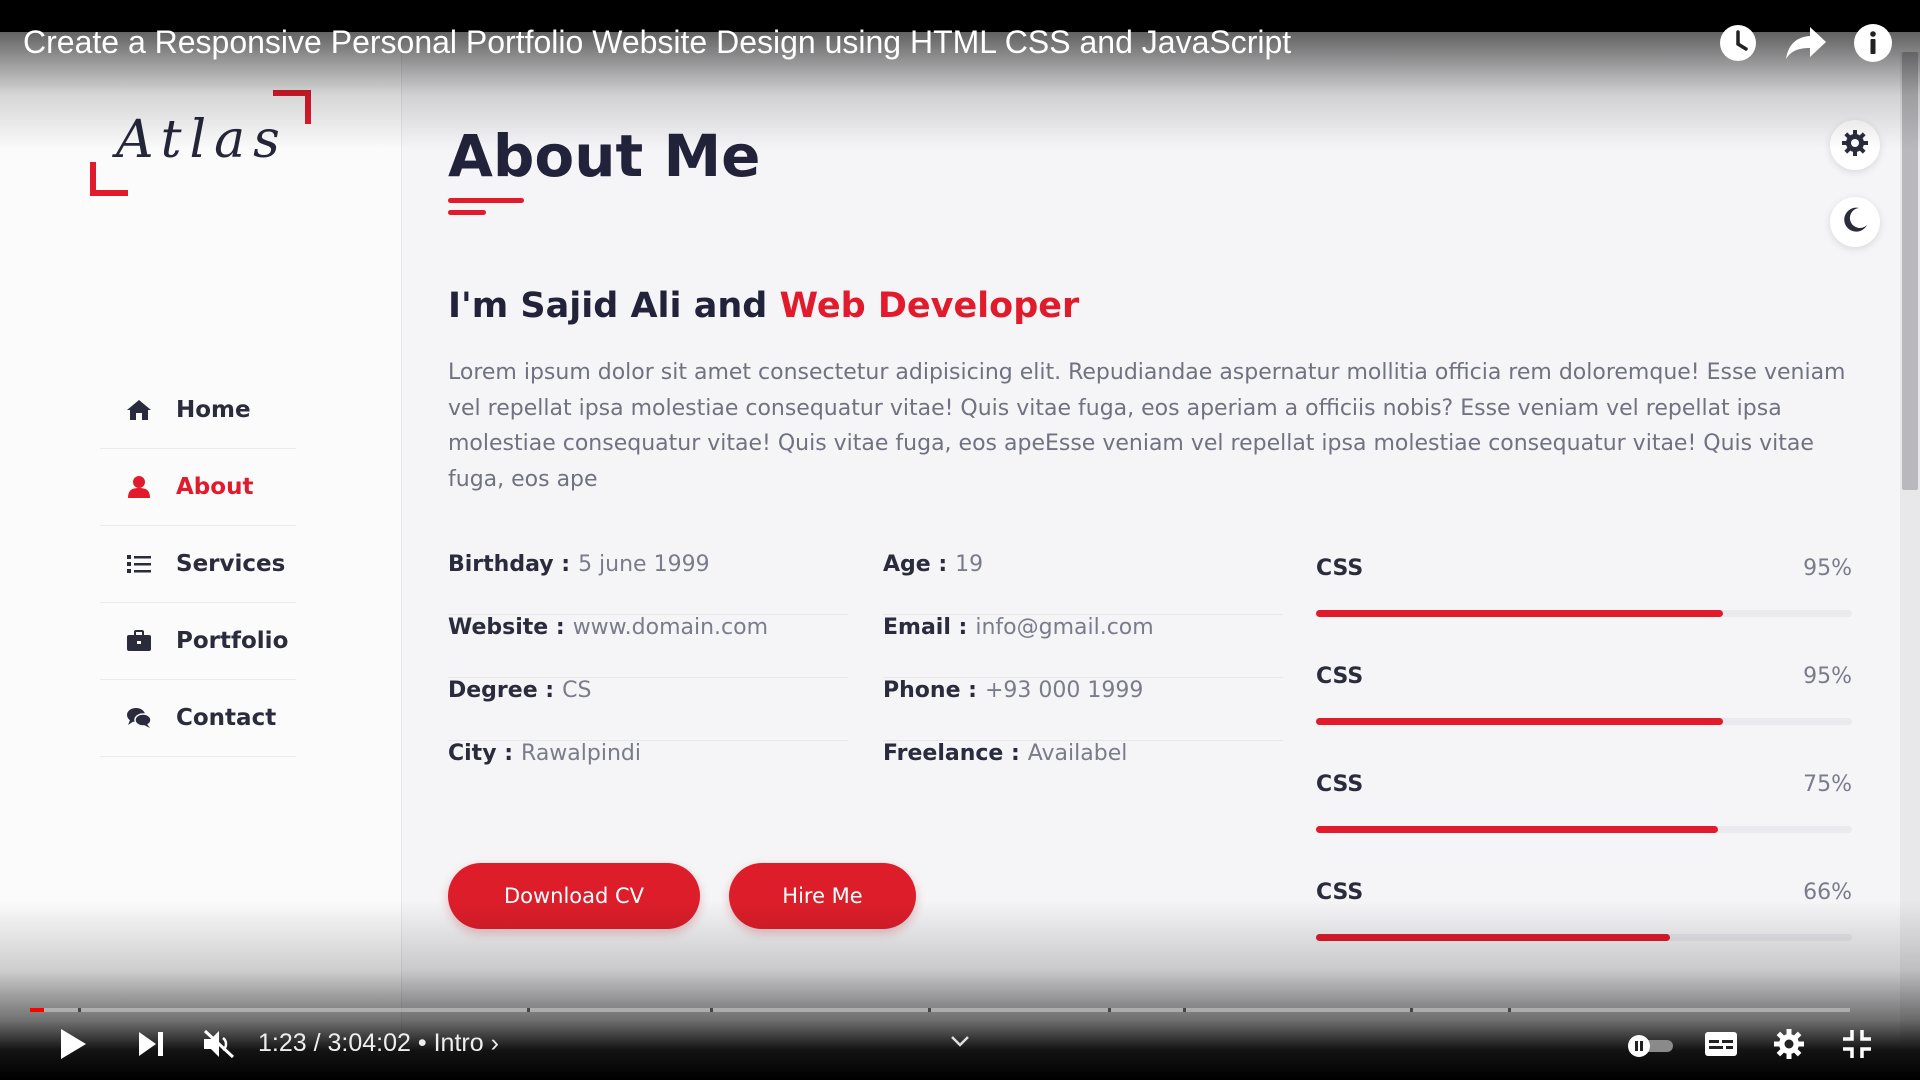  I want to click on info-value: +93 000 1999, so click(1064, 690).